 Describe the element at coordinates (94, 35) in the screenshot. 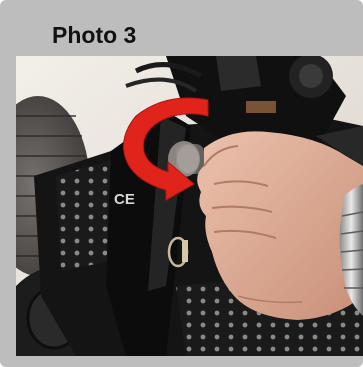

I see `photo-title: Photo 3` at that location.